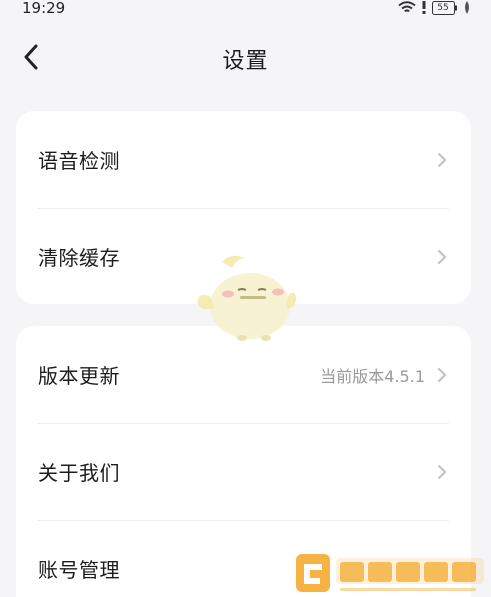  I want to click on item-label: 版本更新, so click(79, 376).